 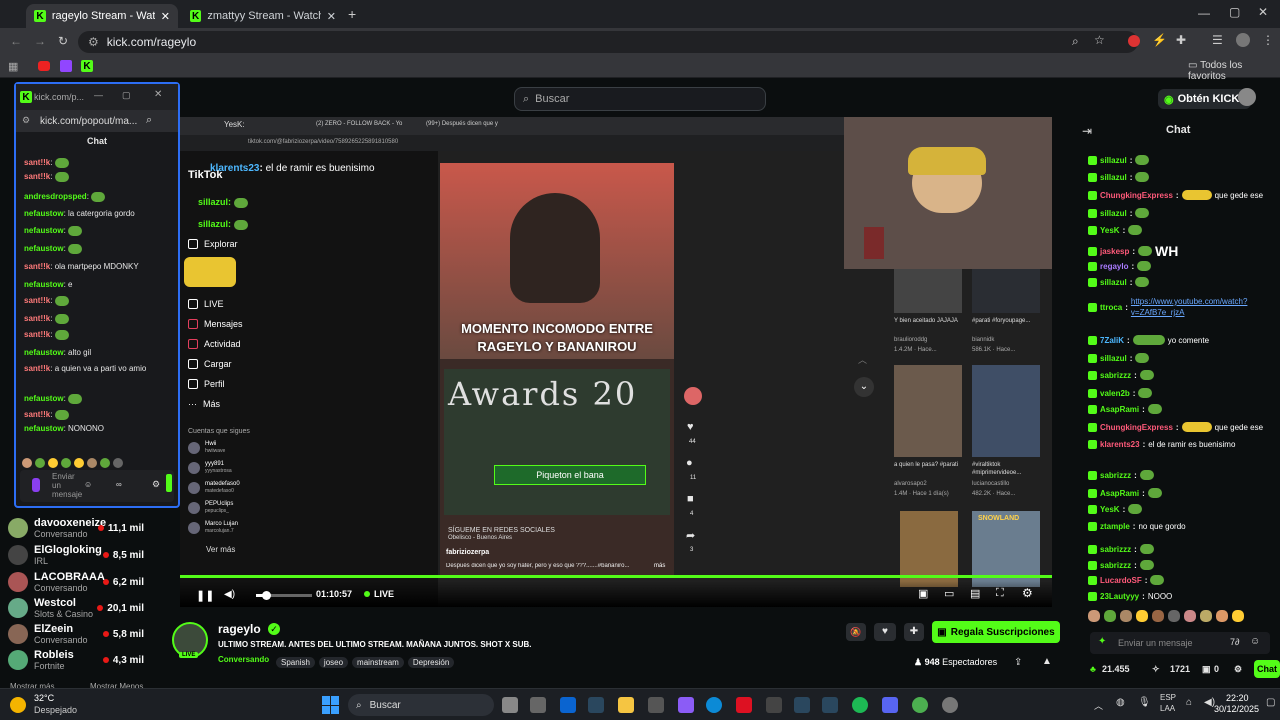 I want to click on sidebar-channel: davooxeneize Conversando 11,1 mil, so click(x=78, y=528).